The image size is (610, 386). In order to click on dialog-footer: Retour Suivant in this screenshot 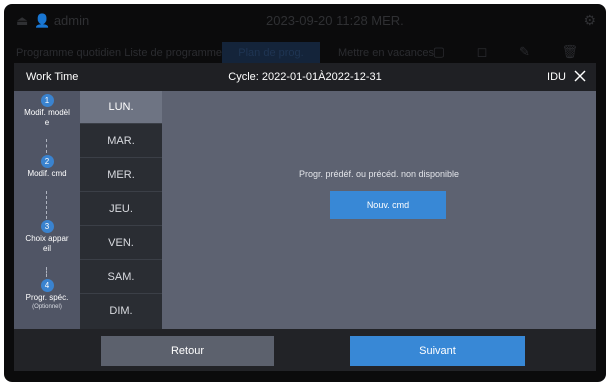, I will do `click(305, 350)`.